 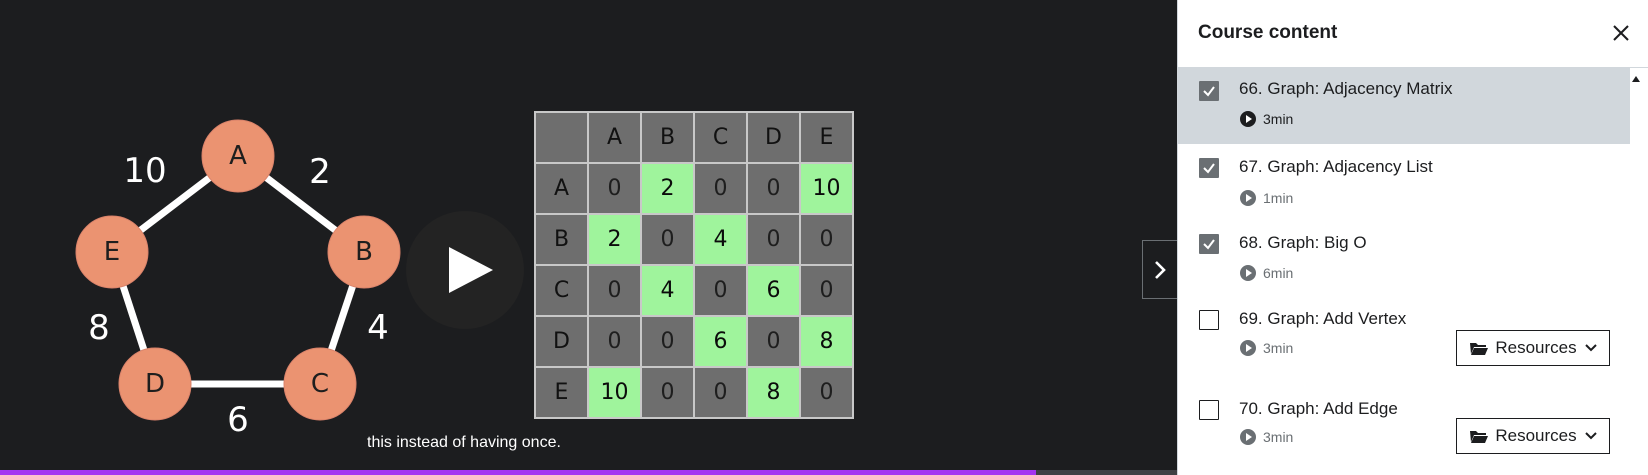 I want to click on adjacency-matrix: A B C D E A 0 2 0 0 10 B 2 0 4 0 0 C 0 4 0 6 0 D 0 0 6 0 8 E 10 0 0 8 0, so click(x=694, y=265).